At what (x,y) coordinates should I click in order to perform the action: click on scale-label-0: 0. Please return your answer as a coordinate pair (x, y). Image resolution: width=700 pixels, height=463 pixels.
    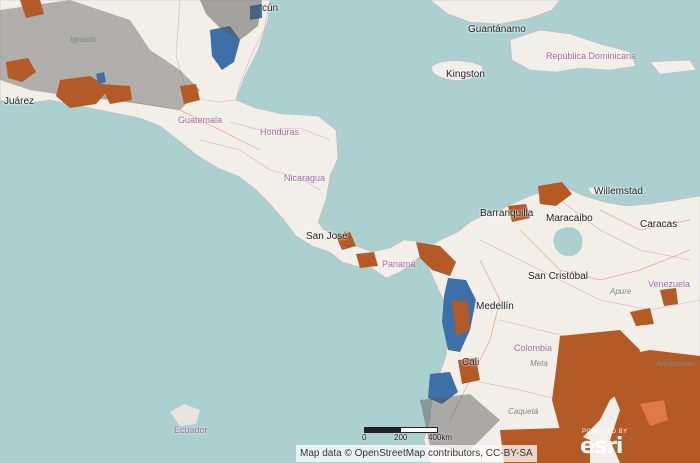
    Looking at the image, I should click on (364, 437).